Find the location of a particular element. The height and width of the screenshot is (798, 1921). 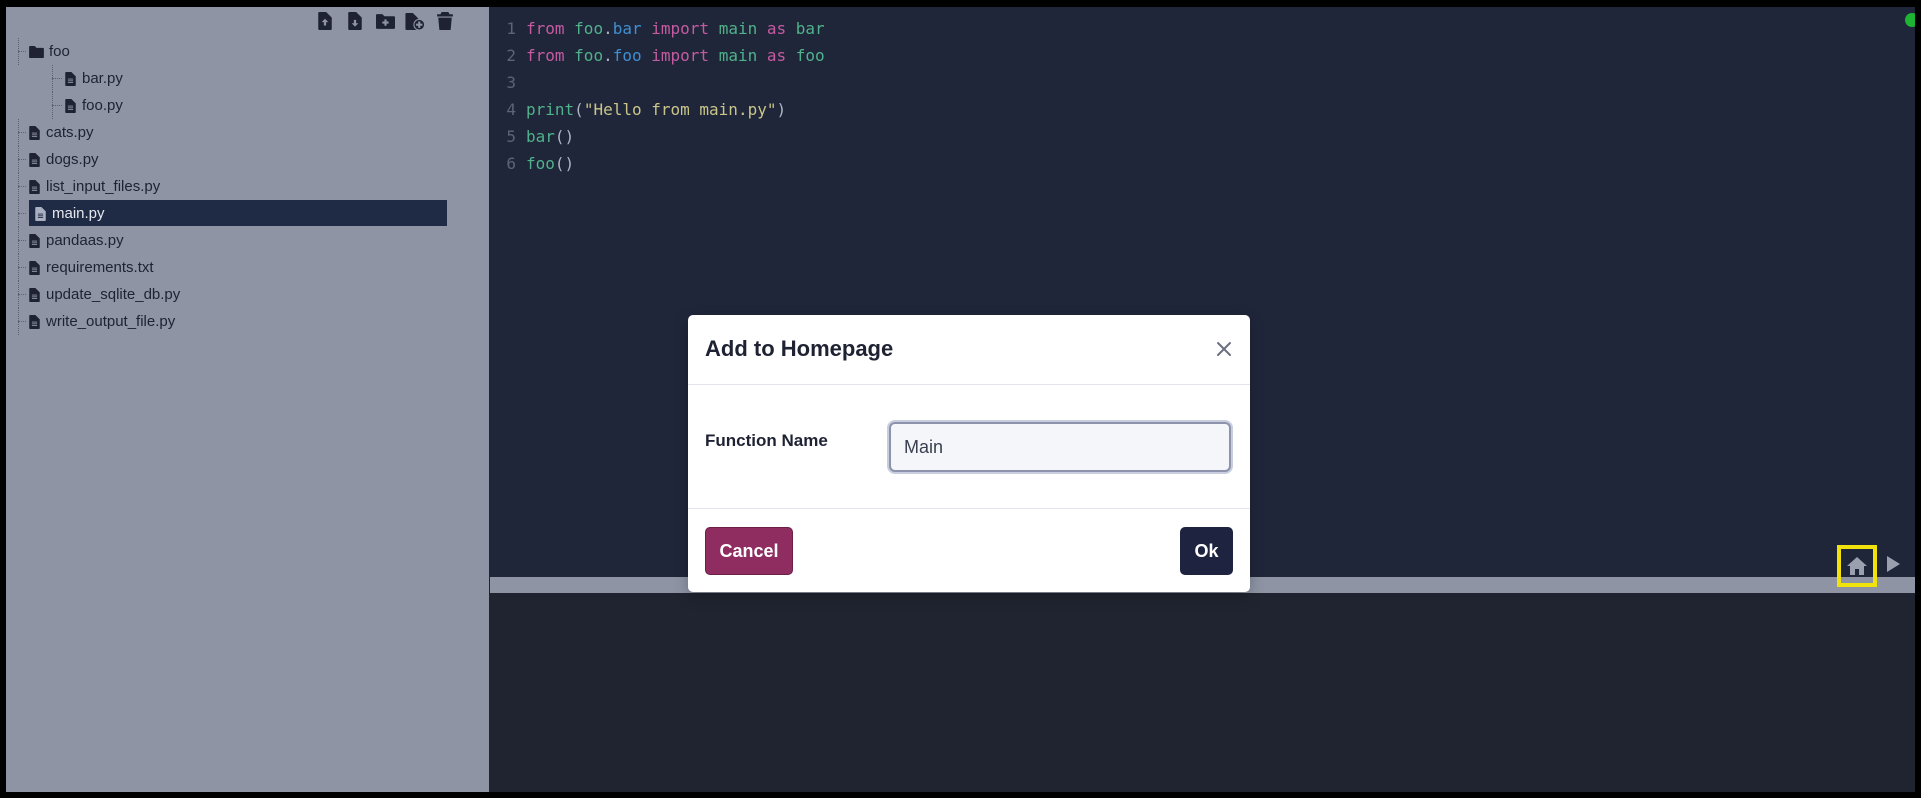

dialog-body: Function Name is located at coordinates (969, 447).